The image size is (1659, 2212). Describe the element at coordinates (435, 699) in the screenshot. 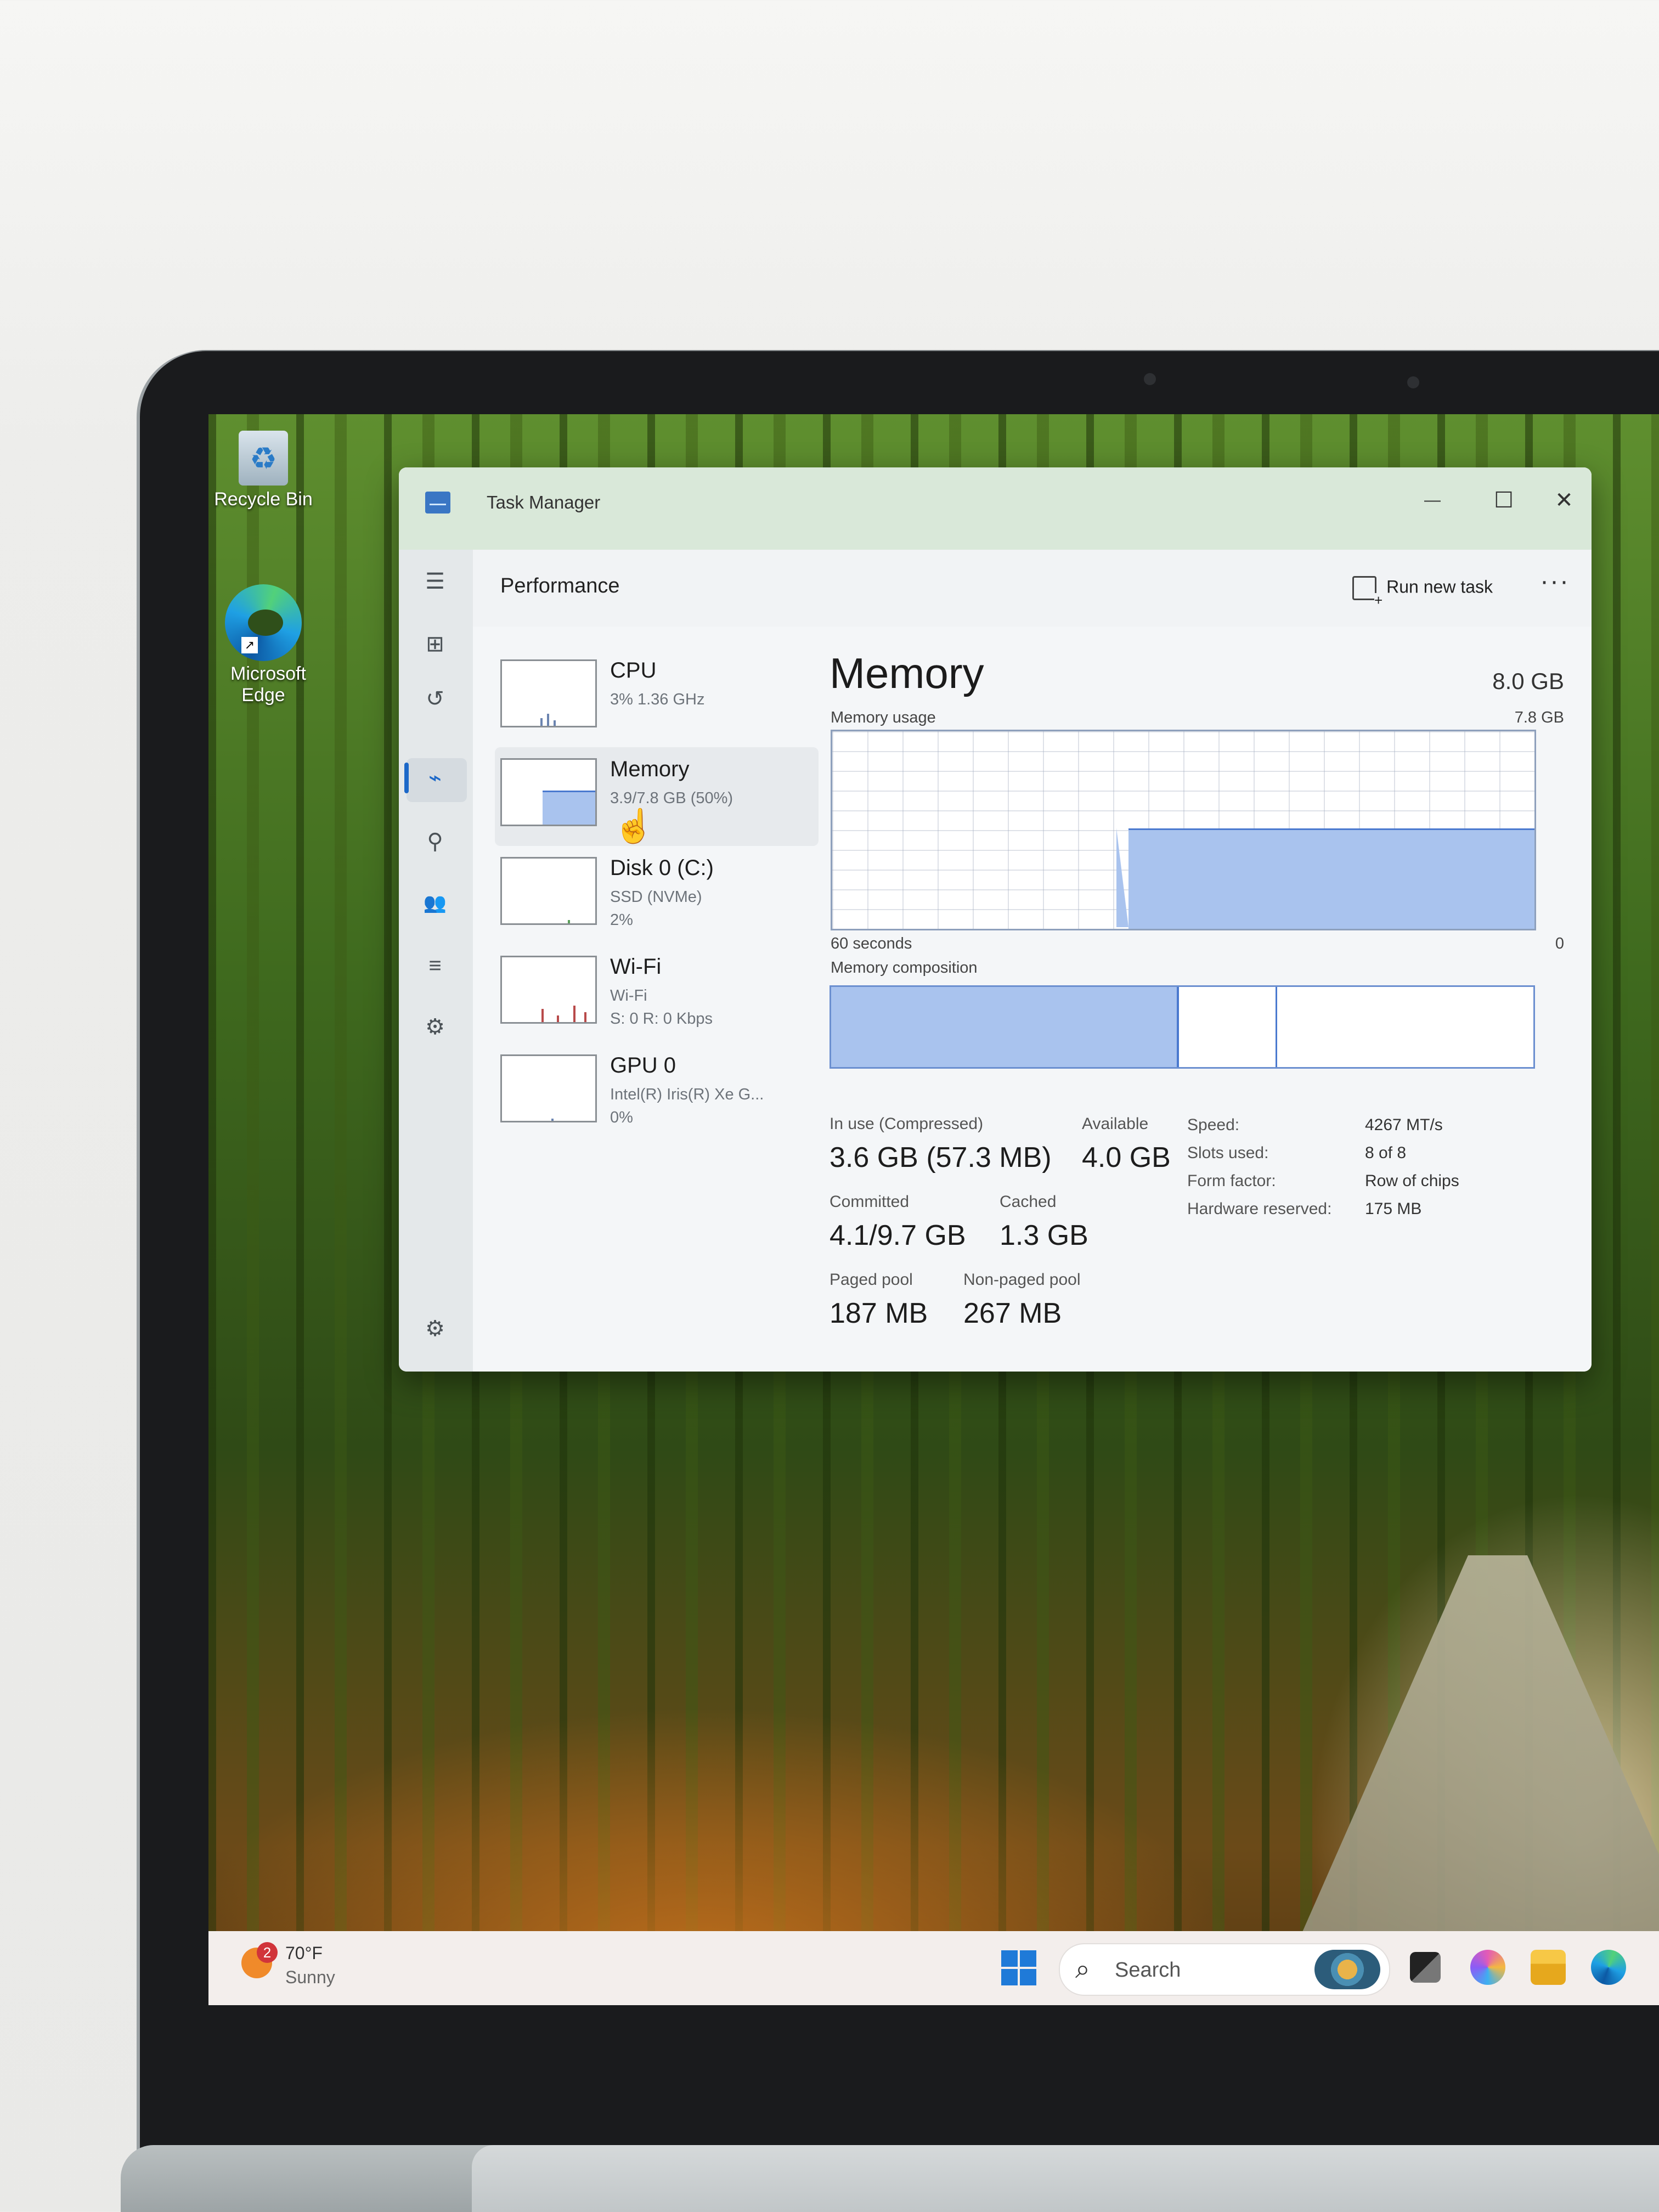

I see `app-history-icon: ↺` at that location.